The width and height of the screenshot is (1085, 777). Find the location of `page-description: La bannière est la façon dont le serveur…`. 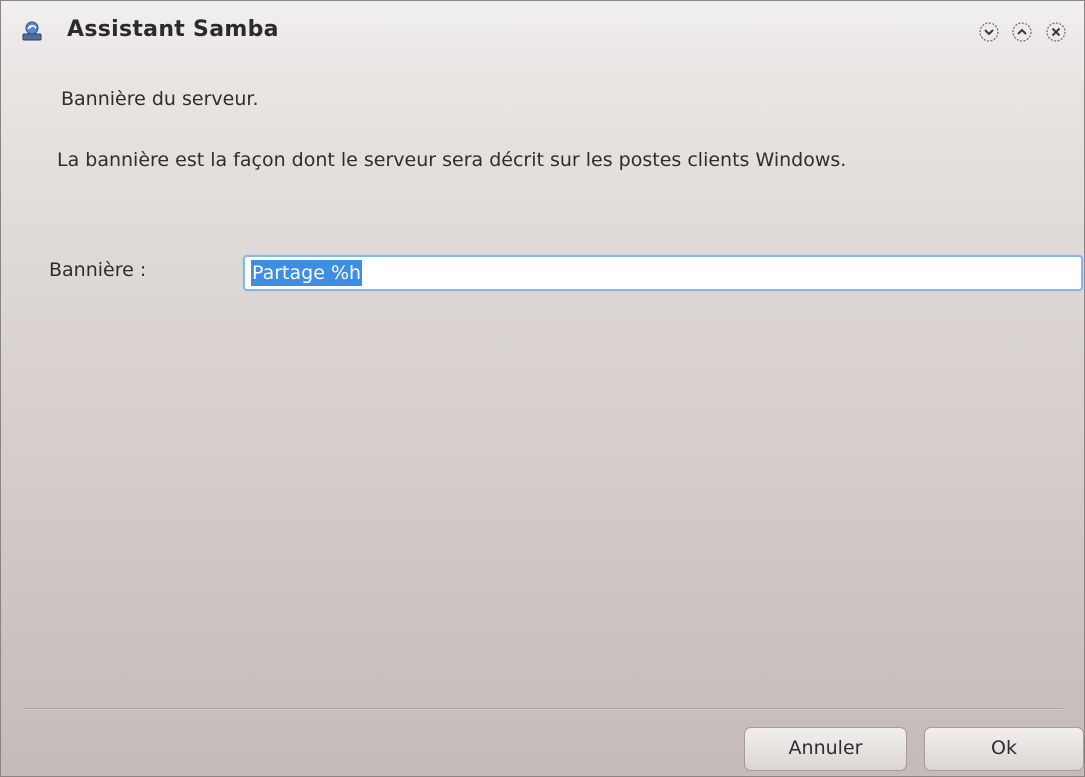

page-description: La bannière est la façon dont le serveur… is located at coordinates (452, 160).